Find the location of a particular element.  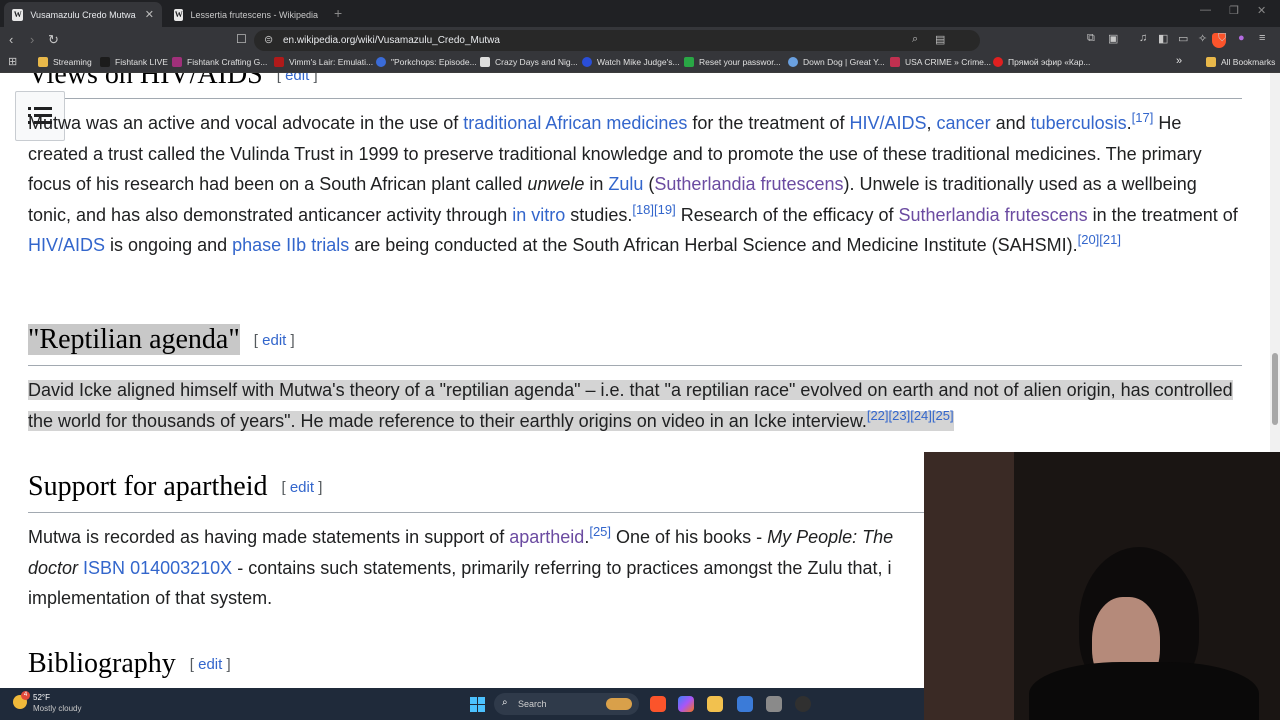

tab-lessertia: W Lessertia frutescens - Wikipedia is located at coordinates (246, 14).